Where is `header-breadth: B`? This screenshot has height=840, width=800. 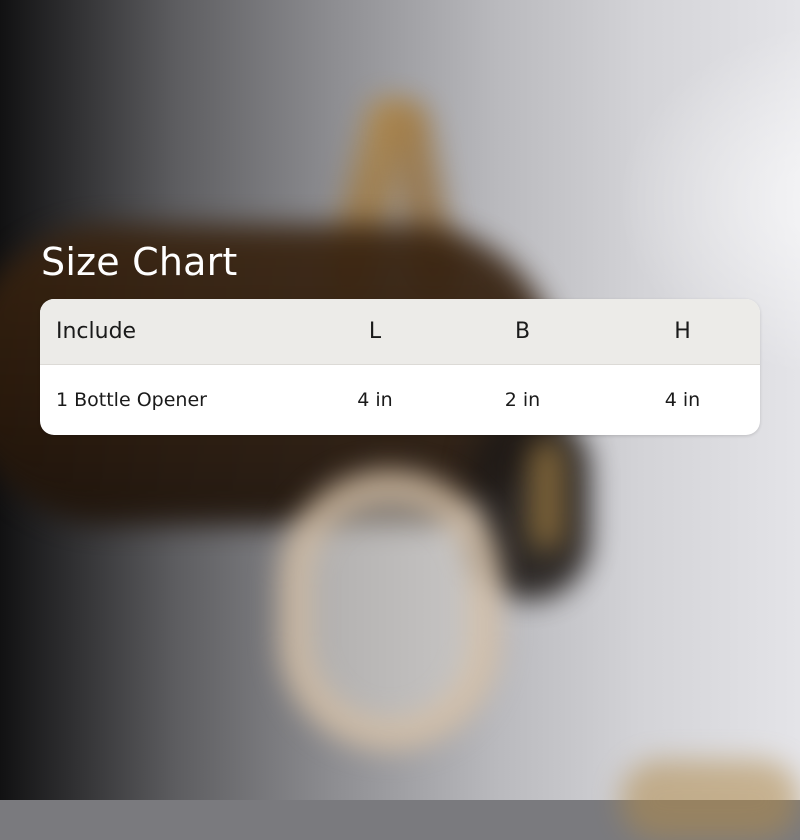
header-breadth: B is located at coordinates (522, 331).